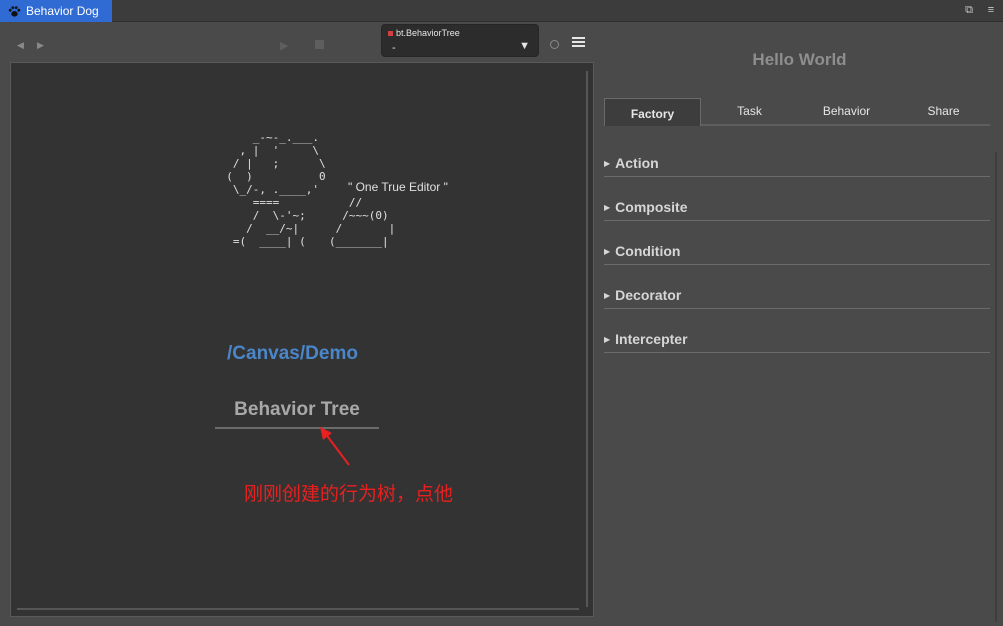  What do you see at coordinates (460, 40) in the screenshot?
I see `tree-selector: bt.BehaviorTree - ▼` at bounding box center [460, 40].